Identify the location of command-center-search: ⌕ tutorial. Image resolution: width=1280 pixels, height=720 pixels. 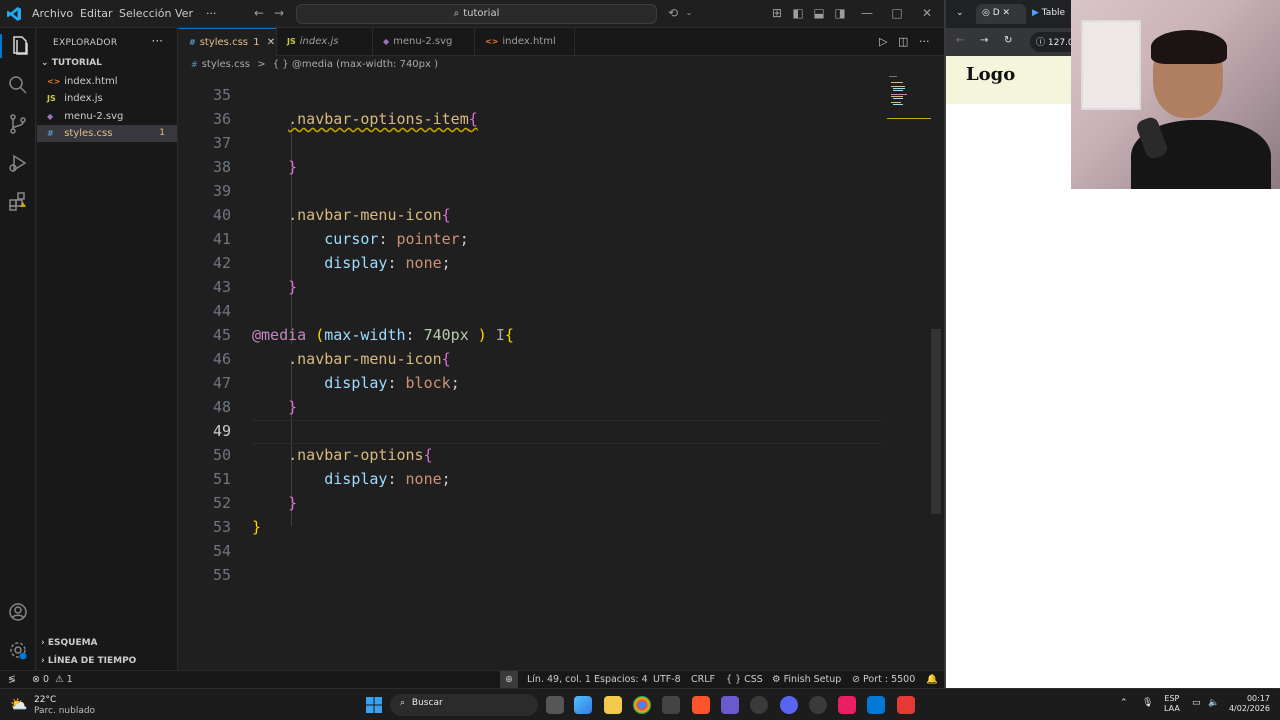
(476, 14).